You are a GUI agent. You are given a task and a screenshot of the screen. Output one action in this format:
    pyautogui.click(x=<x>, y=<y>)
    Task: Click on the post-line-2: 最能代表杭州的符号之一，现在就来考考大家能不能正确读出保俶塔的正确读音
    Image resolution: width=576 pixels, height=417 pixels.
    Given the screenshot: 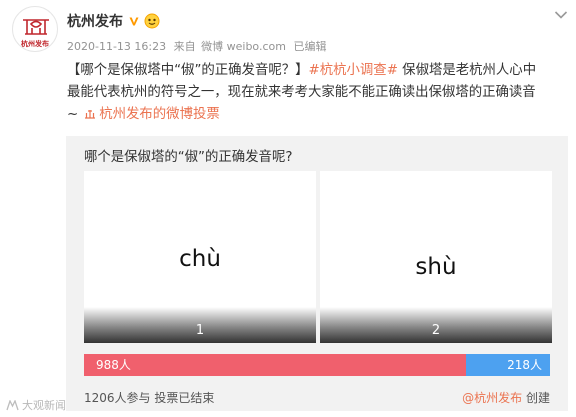 What is the action you would take?
    pyautogui.click(x=301, y=92)
    